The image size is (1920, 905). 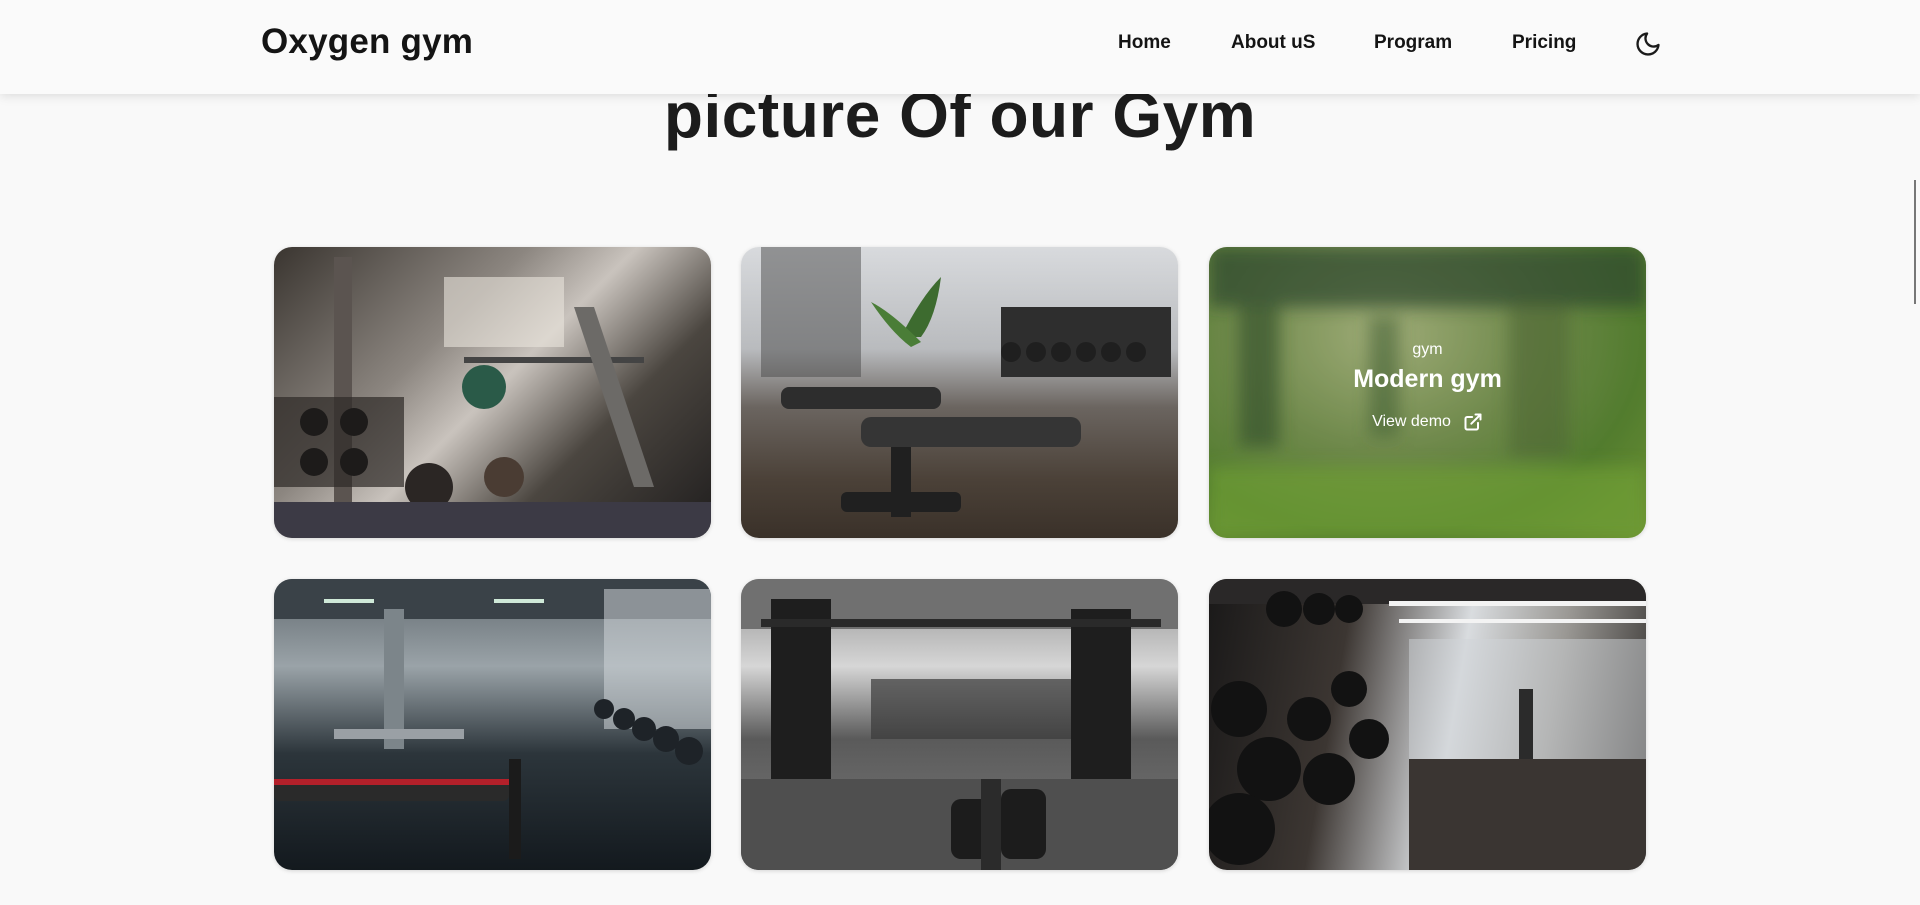 What do you see at coordinates (966, 382) in the screenshot?
I see `gym-benches-dumbbells-photo` at bounding box center [966, 382].